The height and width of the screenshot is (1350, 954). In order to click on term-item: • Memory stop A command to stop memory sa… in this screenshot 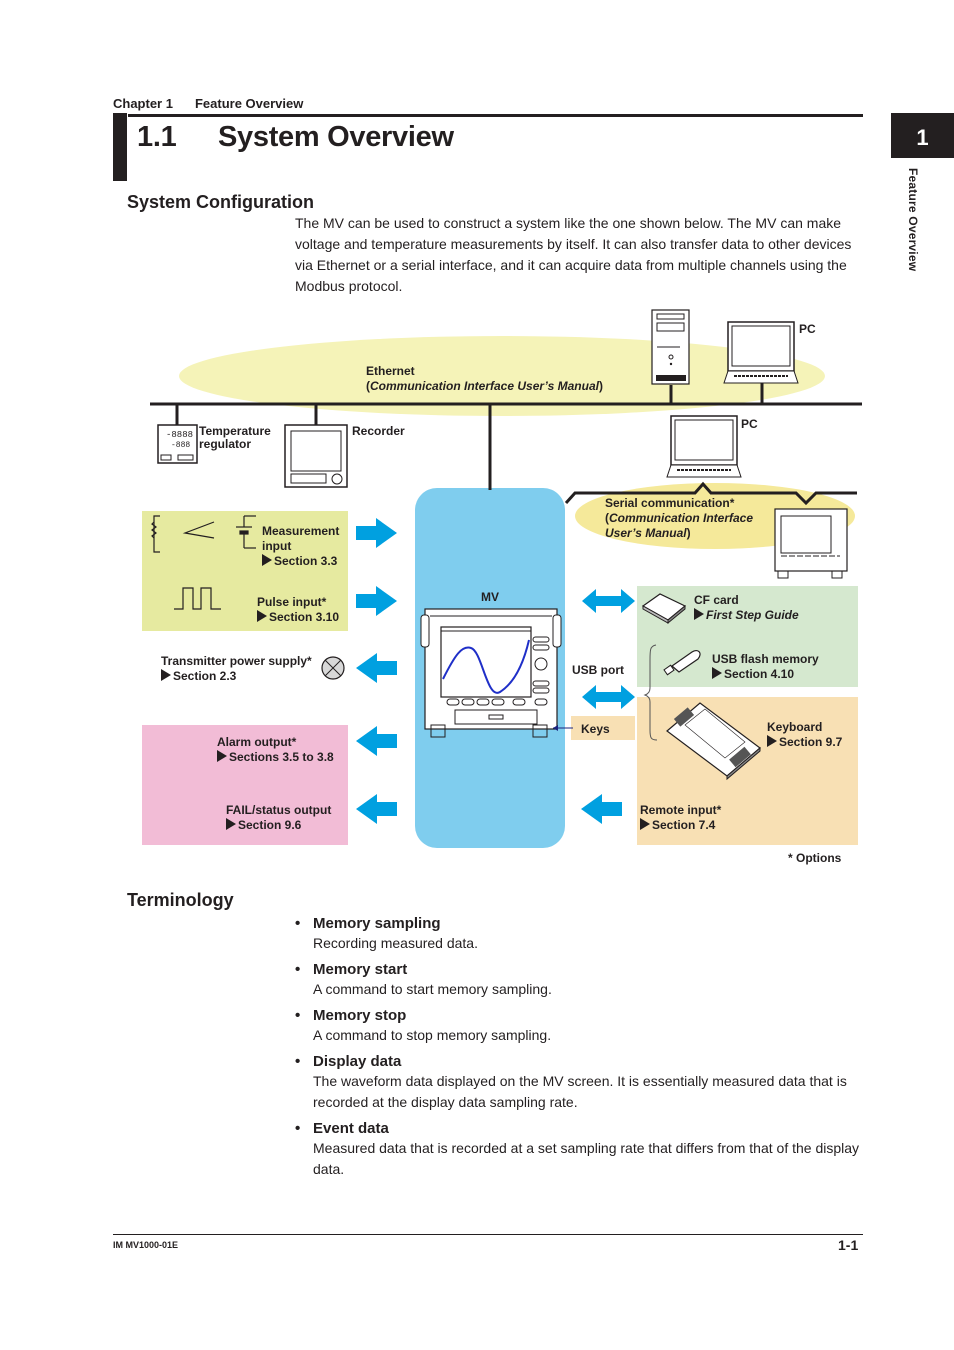, I will do `click(582, 1026)`.